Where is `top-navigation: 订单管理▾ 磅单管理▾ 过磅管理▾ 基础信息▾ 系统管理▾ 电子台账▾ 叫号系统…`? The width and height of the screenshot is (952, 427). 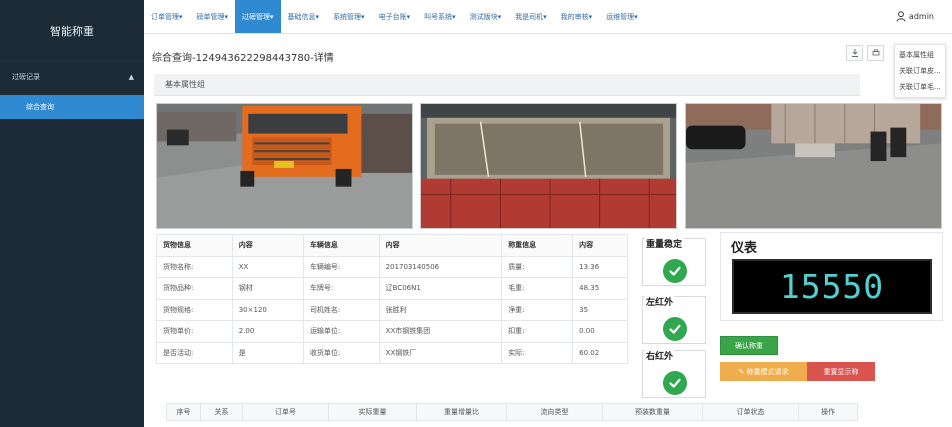
top-navigation: 订单管理▾ 磅单管理▾ 过磅管理▾ 基础信息▾ 系统管理▾ 电子台账▾ 叫号系统… is located at coordinates (548, 17).